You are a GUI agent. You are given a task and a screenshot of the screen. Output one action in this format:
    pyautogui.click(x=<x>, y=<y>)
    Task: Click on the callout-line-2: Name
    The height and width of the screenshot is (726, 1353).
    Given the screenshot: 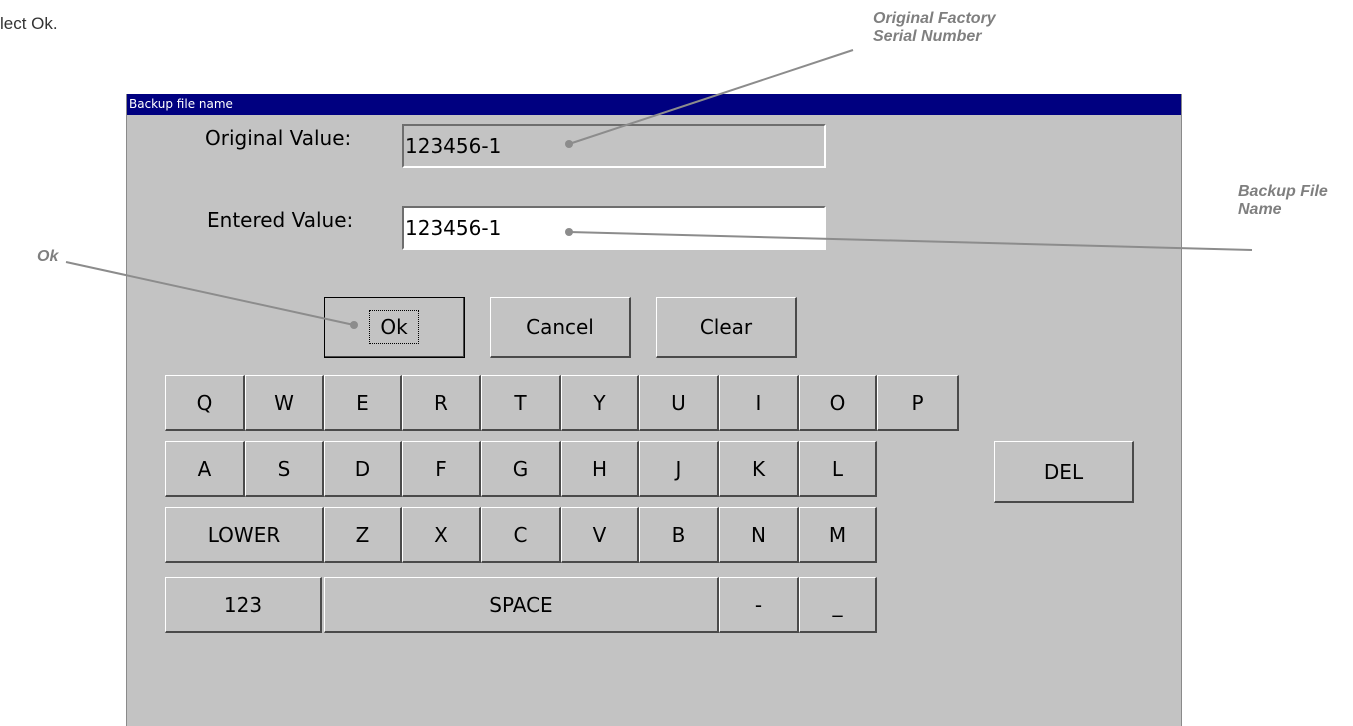 What is the action you would take?
    pyautogui.click(x=1260, y=209)
    